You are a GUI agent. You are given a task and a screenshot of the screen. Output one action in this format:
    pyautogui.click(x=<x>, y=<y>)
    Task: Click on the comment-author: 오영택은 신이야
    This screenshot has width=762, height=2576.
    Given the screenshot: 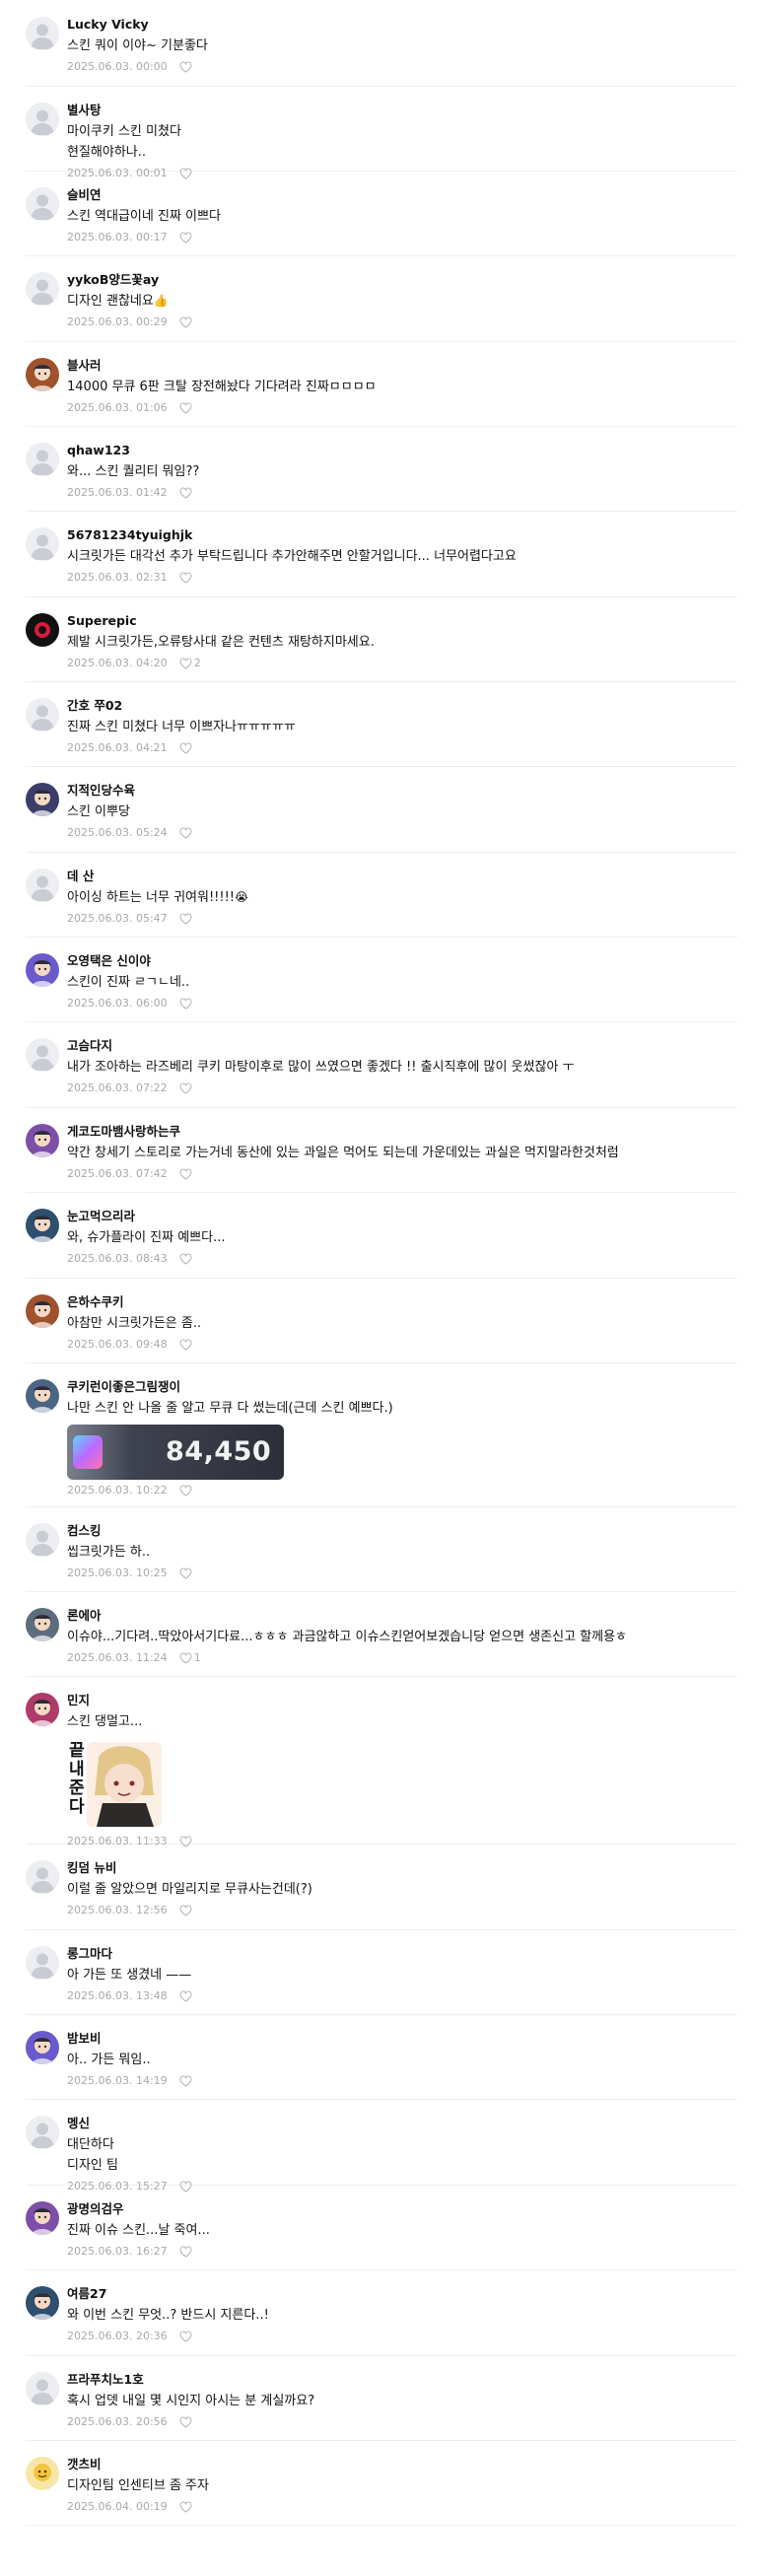 What is the action you would take?
    pyautogui.click(x=402, y=961)
    